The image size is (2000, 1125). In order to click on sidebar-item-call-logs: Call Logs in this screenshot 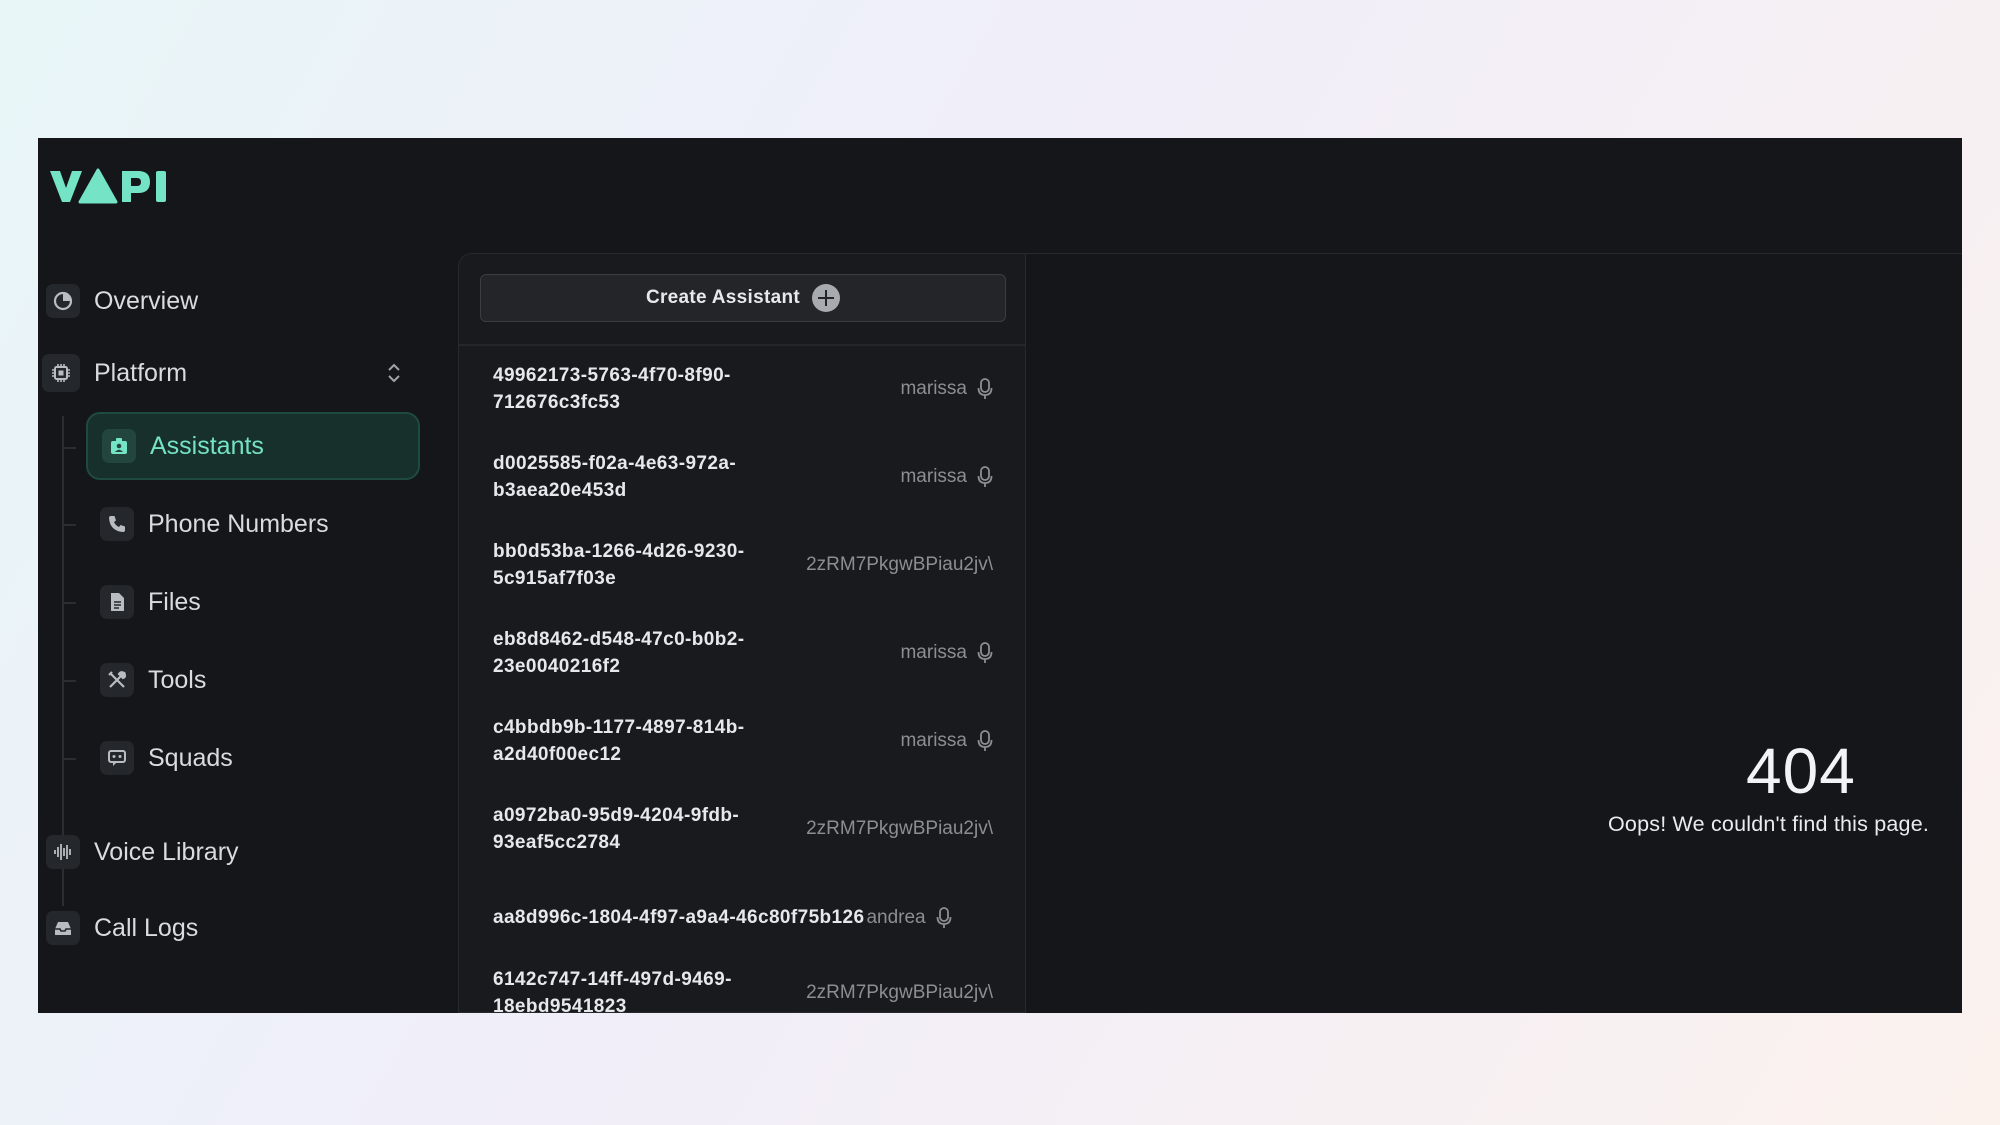, I will do `click(122, 928)`.